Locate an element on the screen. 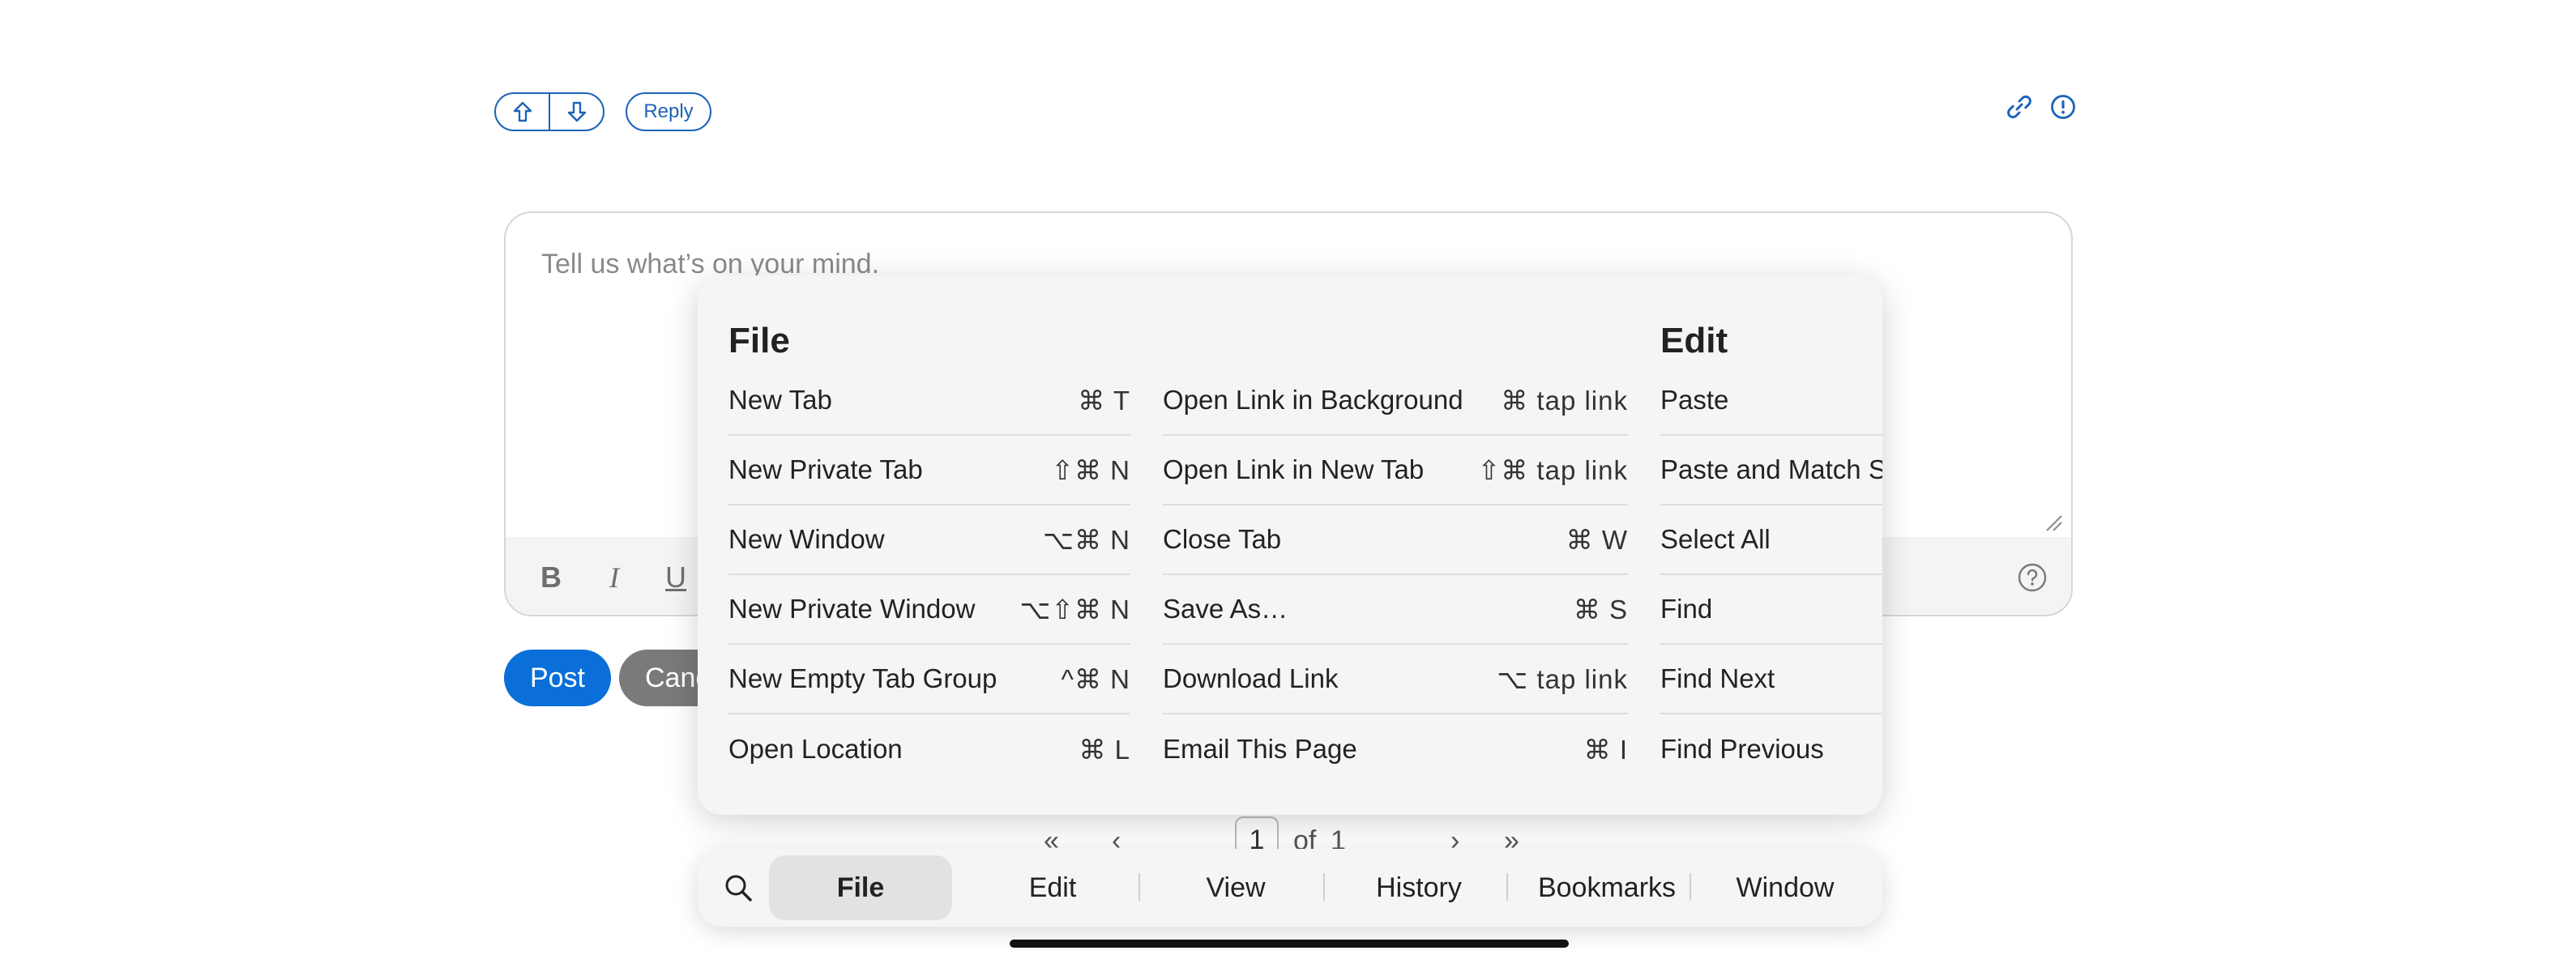  shortcut-label: New Private Tab is located at coordinates (825, 469).